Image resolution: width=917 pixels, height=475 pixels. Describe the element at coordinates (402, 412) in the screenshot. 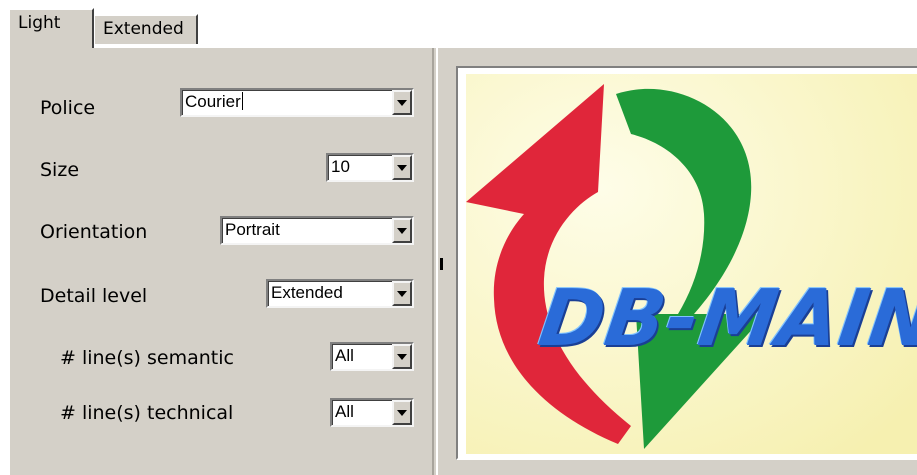

I see `lines-technical-dropdown-button` at that location.